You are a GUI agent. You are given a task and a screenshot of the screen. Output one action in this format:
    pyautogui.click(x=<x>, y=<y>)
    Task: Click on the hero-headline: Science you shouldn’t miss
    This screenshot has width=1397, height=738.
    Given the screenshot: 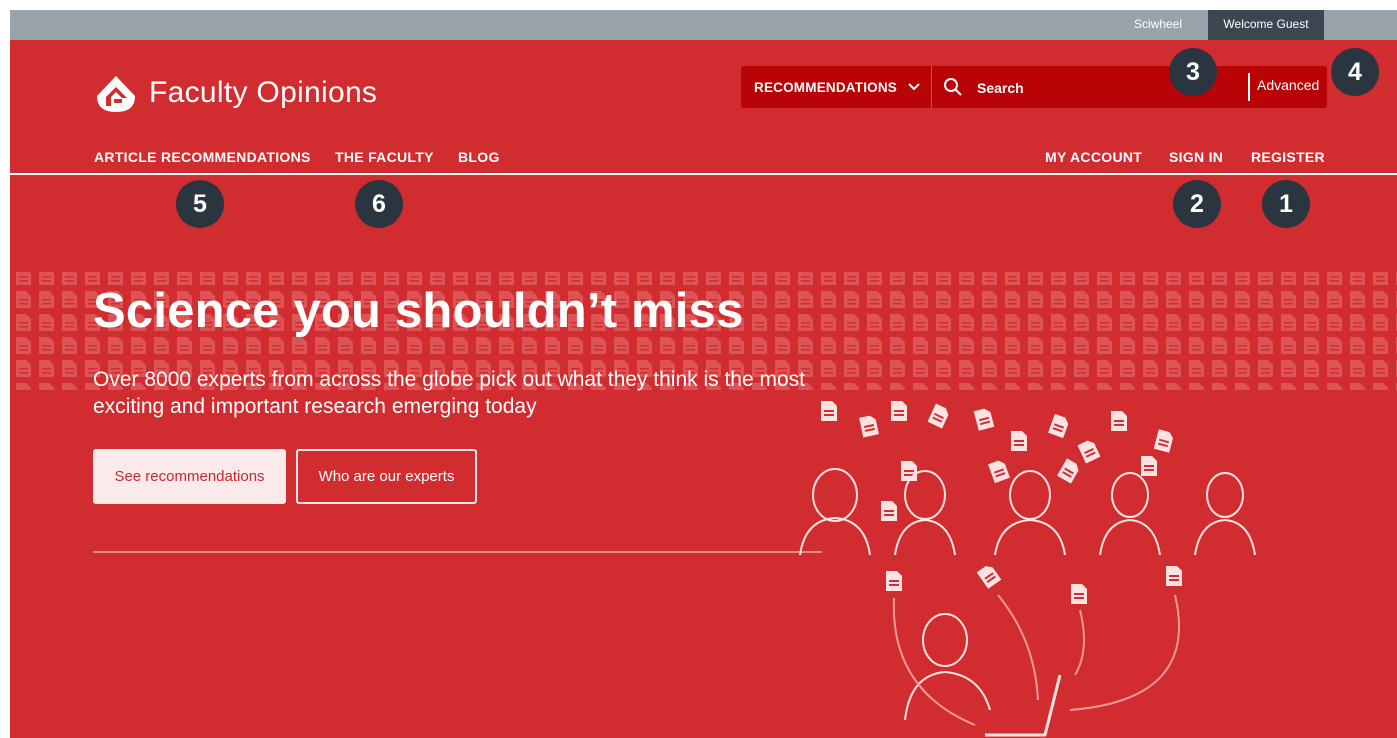 What is the action you would take?
    pyautogui.click(x=418, y=311)
    